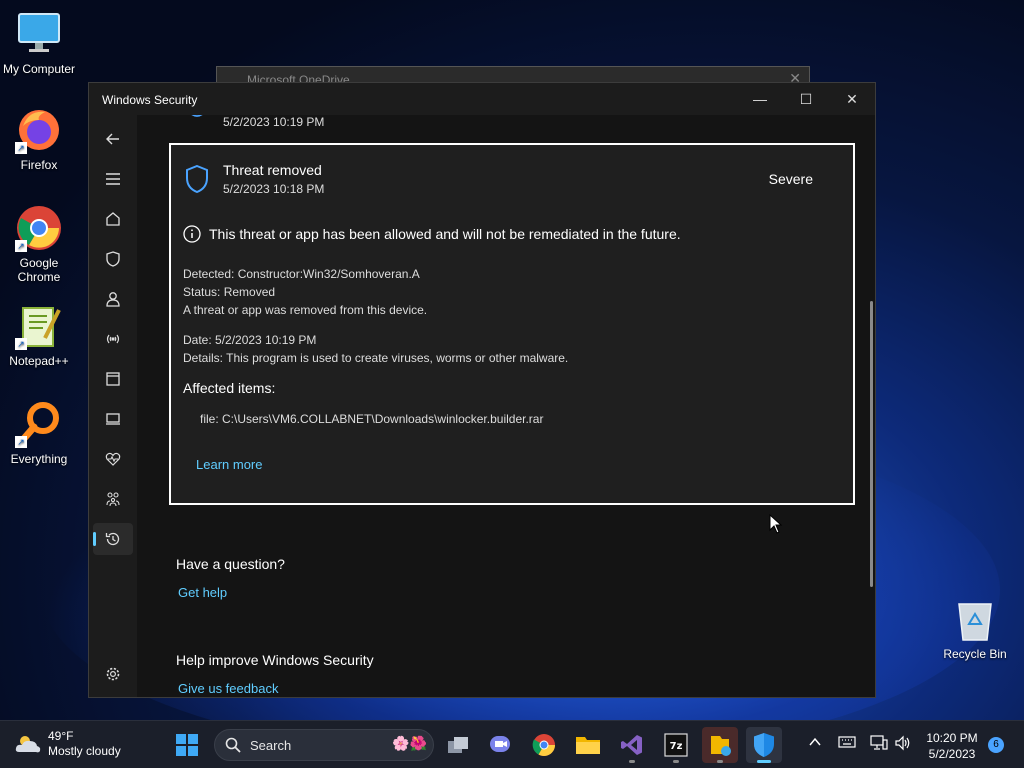 The height and width of the screenshot is (768, 1024). Describe the element at coordinates (301, 274) in the screenshot. I see `detected-line: Detected: Constructor:Win32/Somhoveran.A` at that location.